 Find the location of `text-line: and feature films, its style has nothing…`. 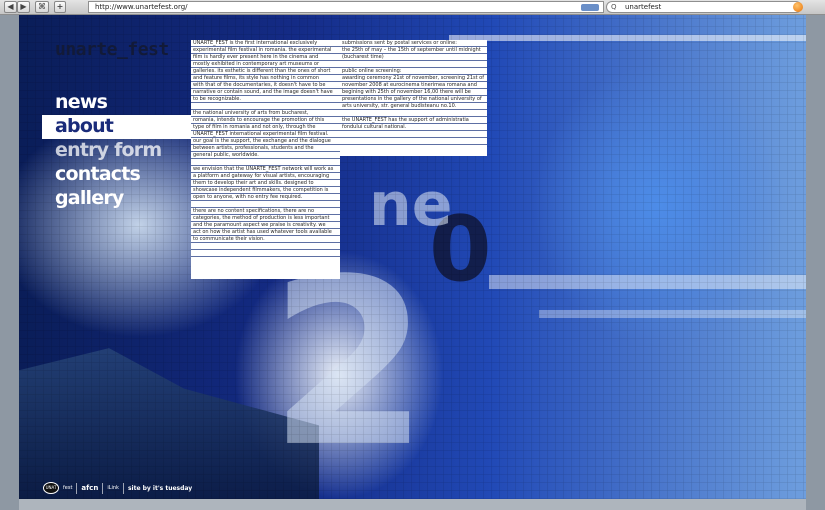

text-line: and feature films, its style has nothing… is located at coordinates (265, 78).